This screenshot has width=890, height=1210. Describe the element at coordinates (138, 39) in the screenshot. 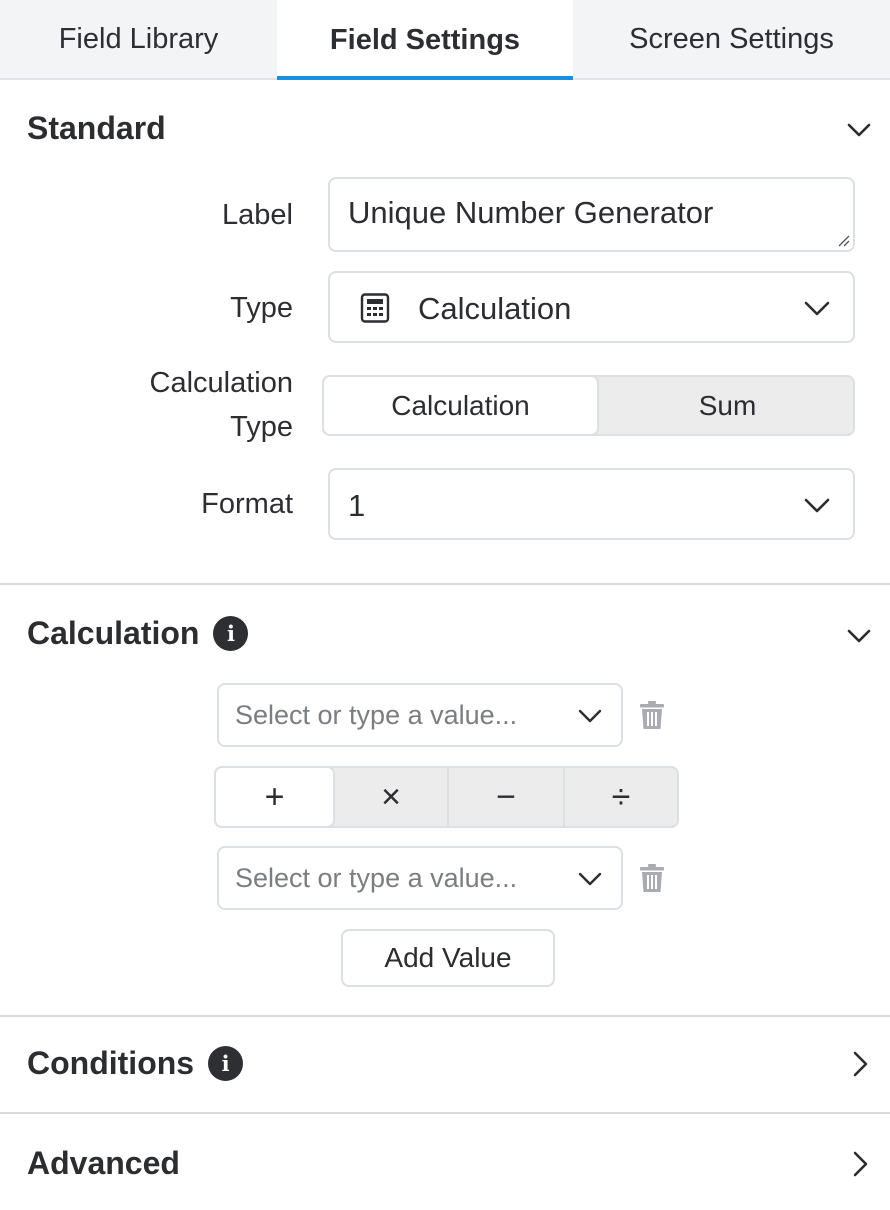

I see `tab-field-library: Field Library` at that location.